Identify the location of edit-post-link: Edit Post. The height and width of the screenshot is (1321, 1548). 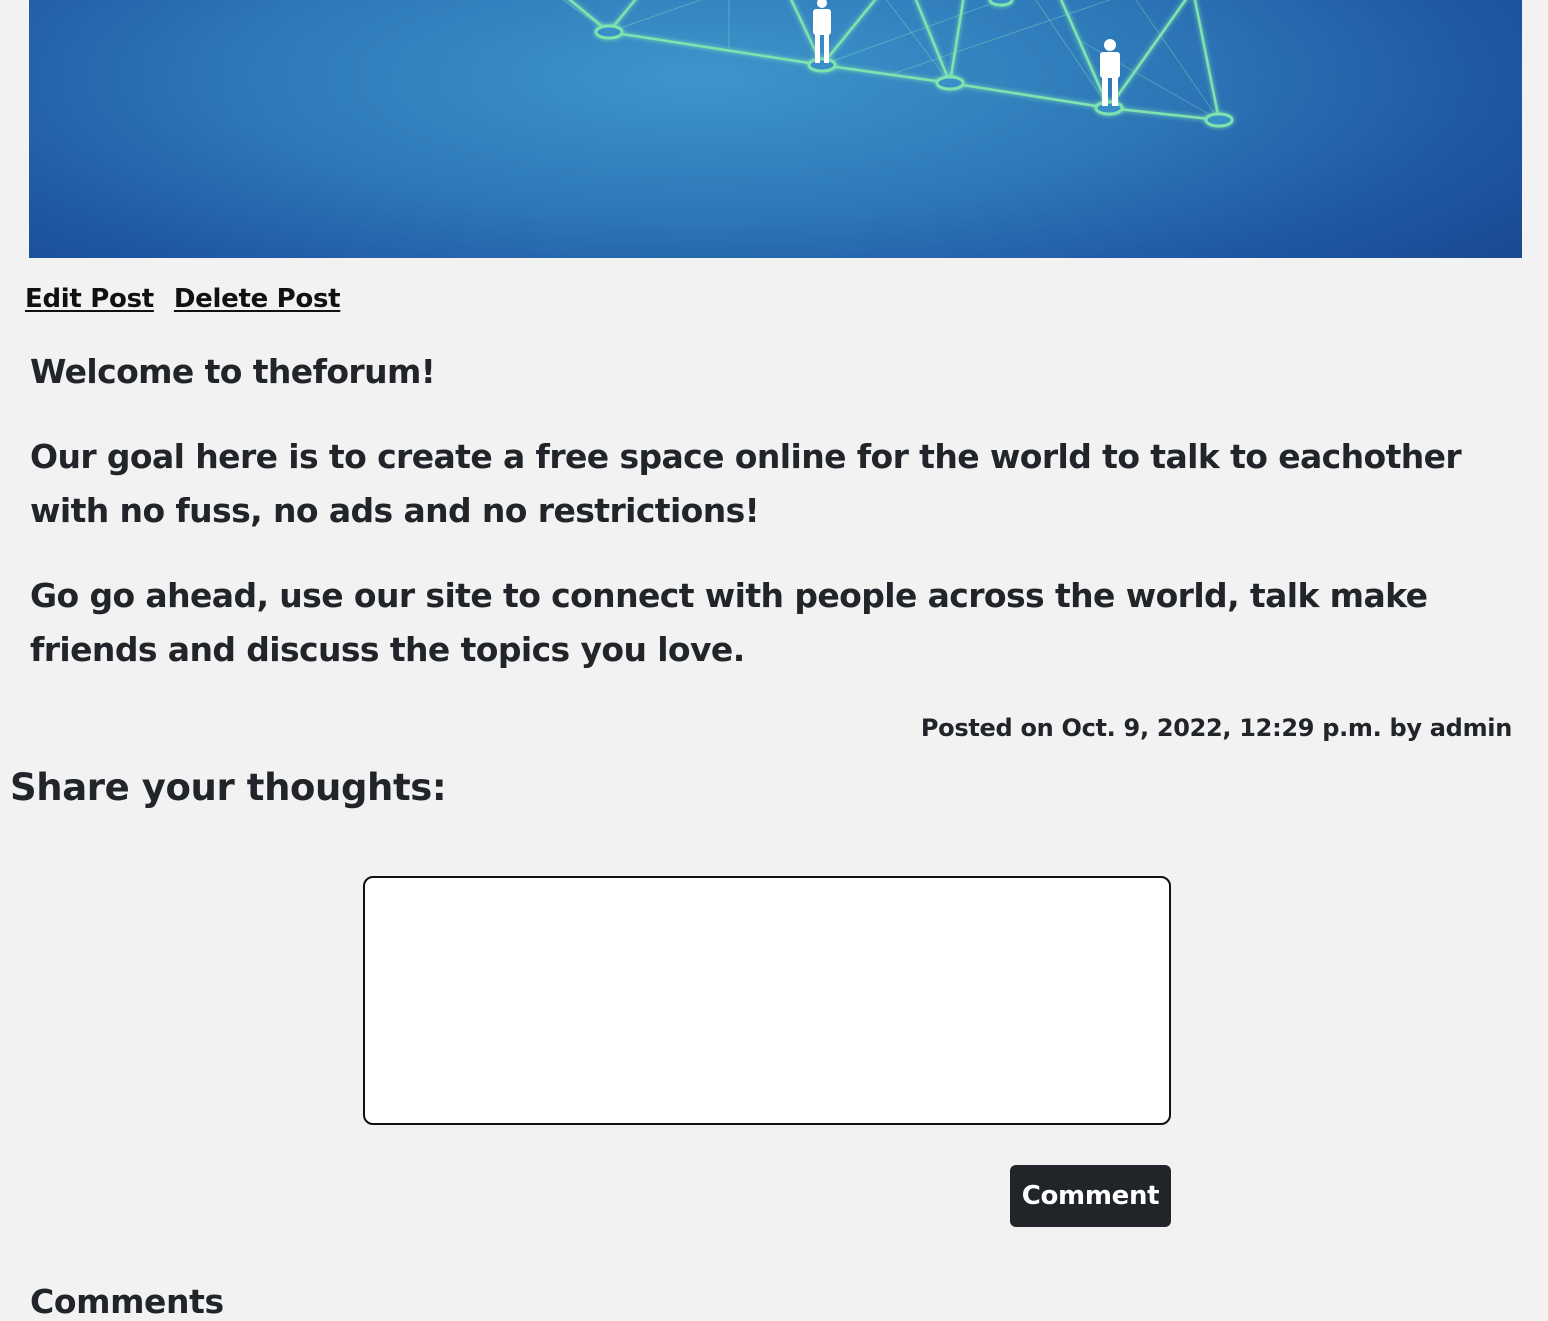
(89, 299).